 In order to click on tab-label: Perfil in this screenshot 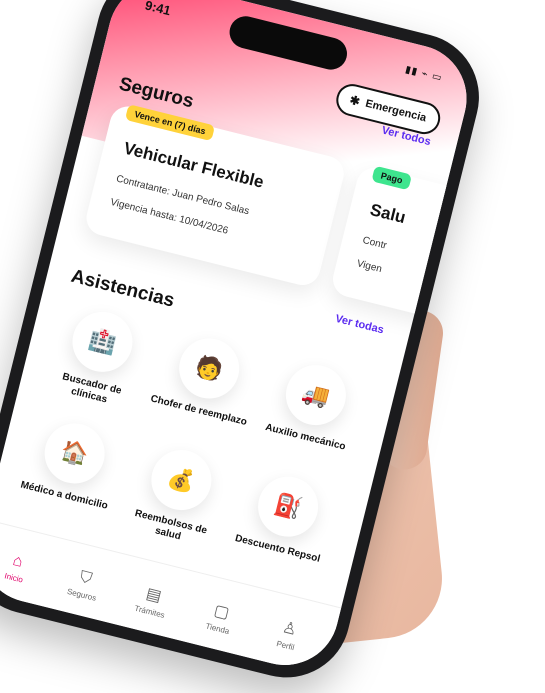, I will do `click(285, 646)`.